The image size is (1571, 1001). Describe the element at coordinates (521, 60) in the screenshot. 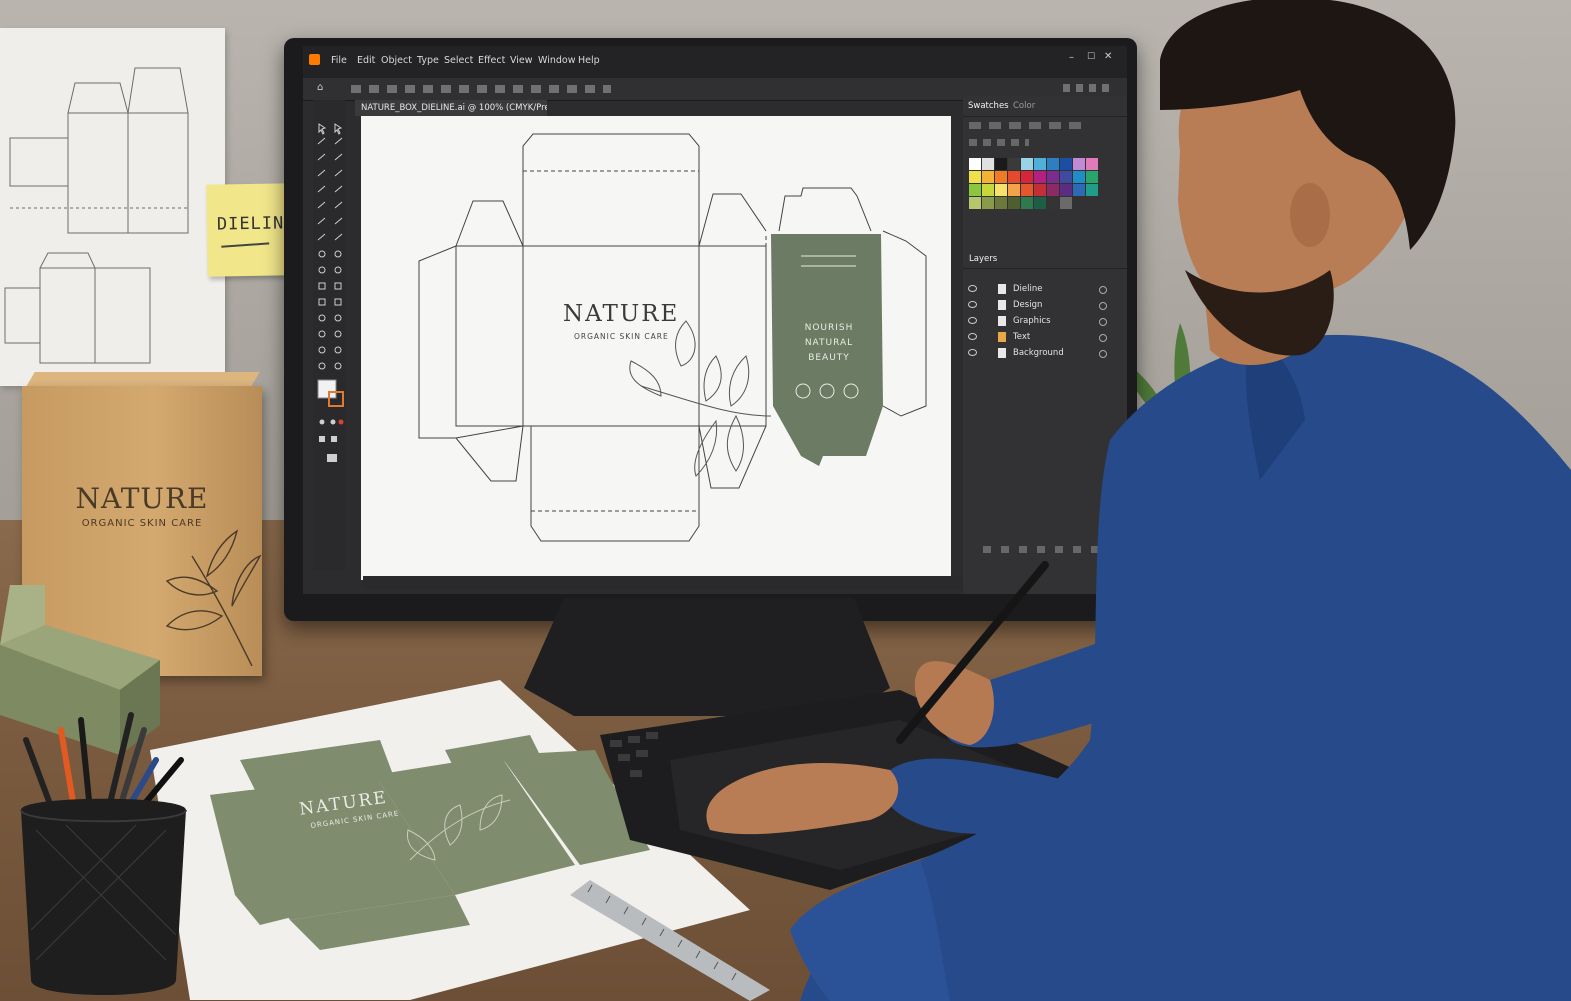

I see `menu-view: View` at that location.